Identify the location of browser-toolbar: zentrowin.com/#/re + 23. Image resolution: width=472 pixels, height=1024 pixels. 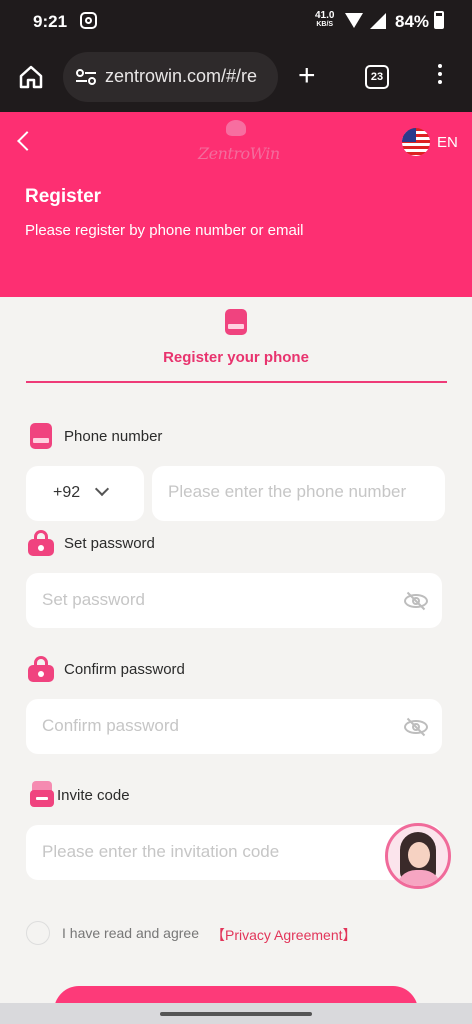
(236, 78).